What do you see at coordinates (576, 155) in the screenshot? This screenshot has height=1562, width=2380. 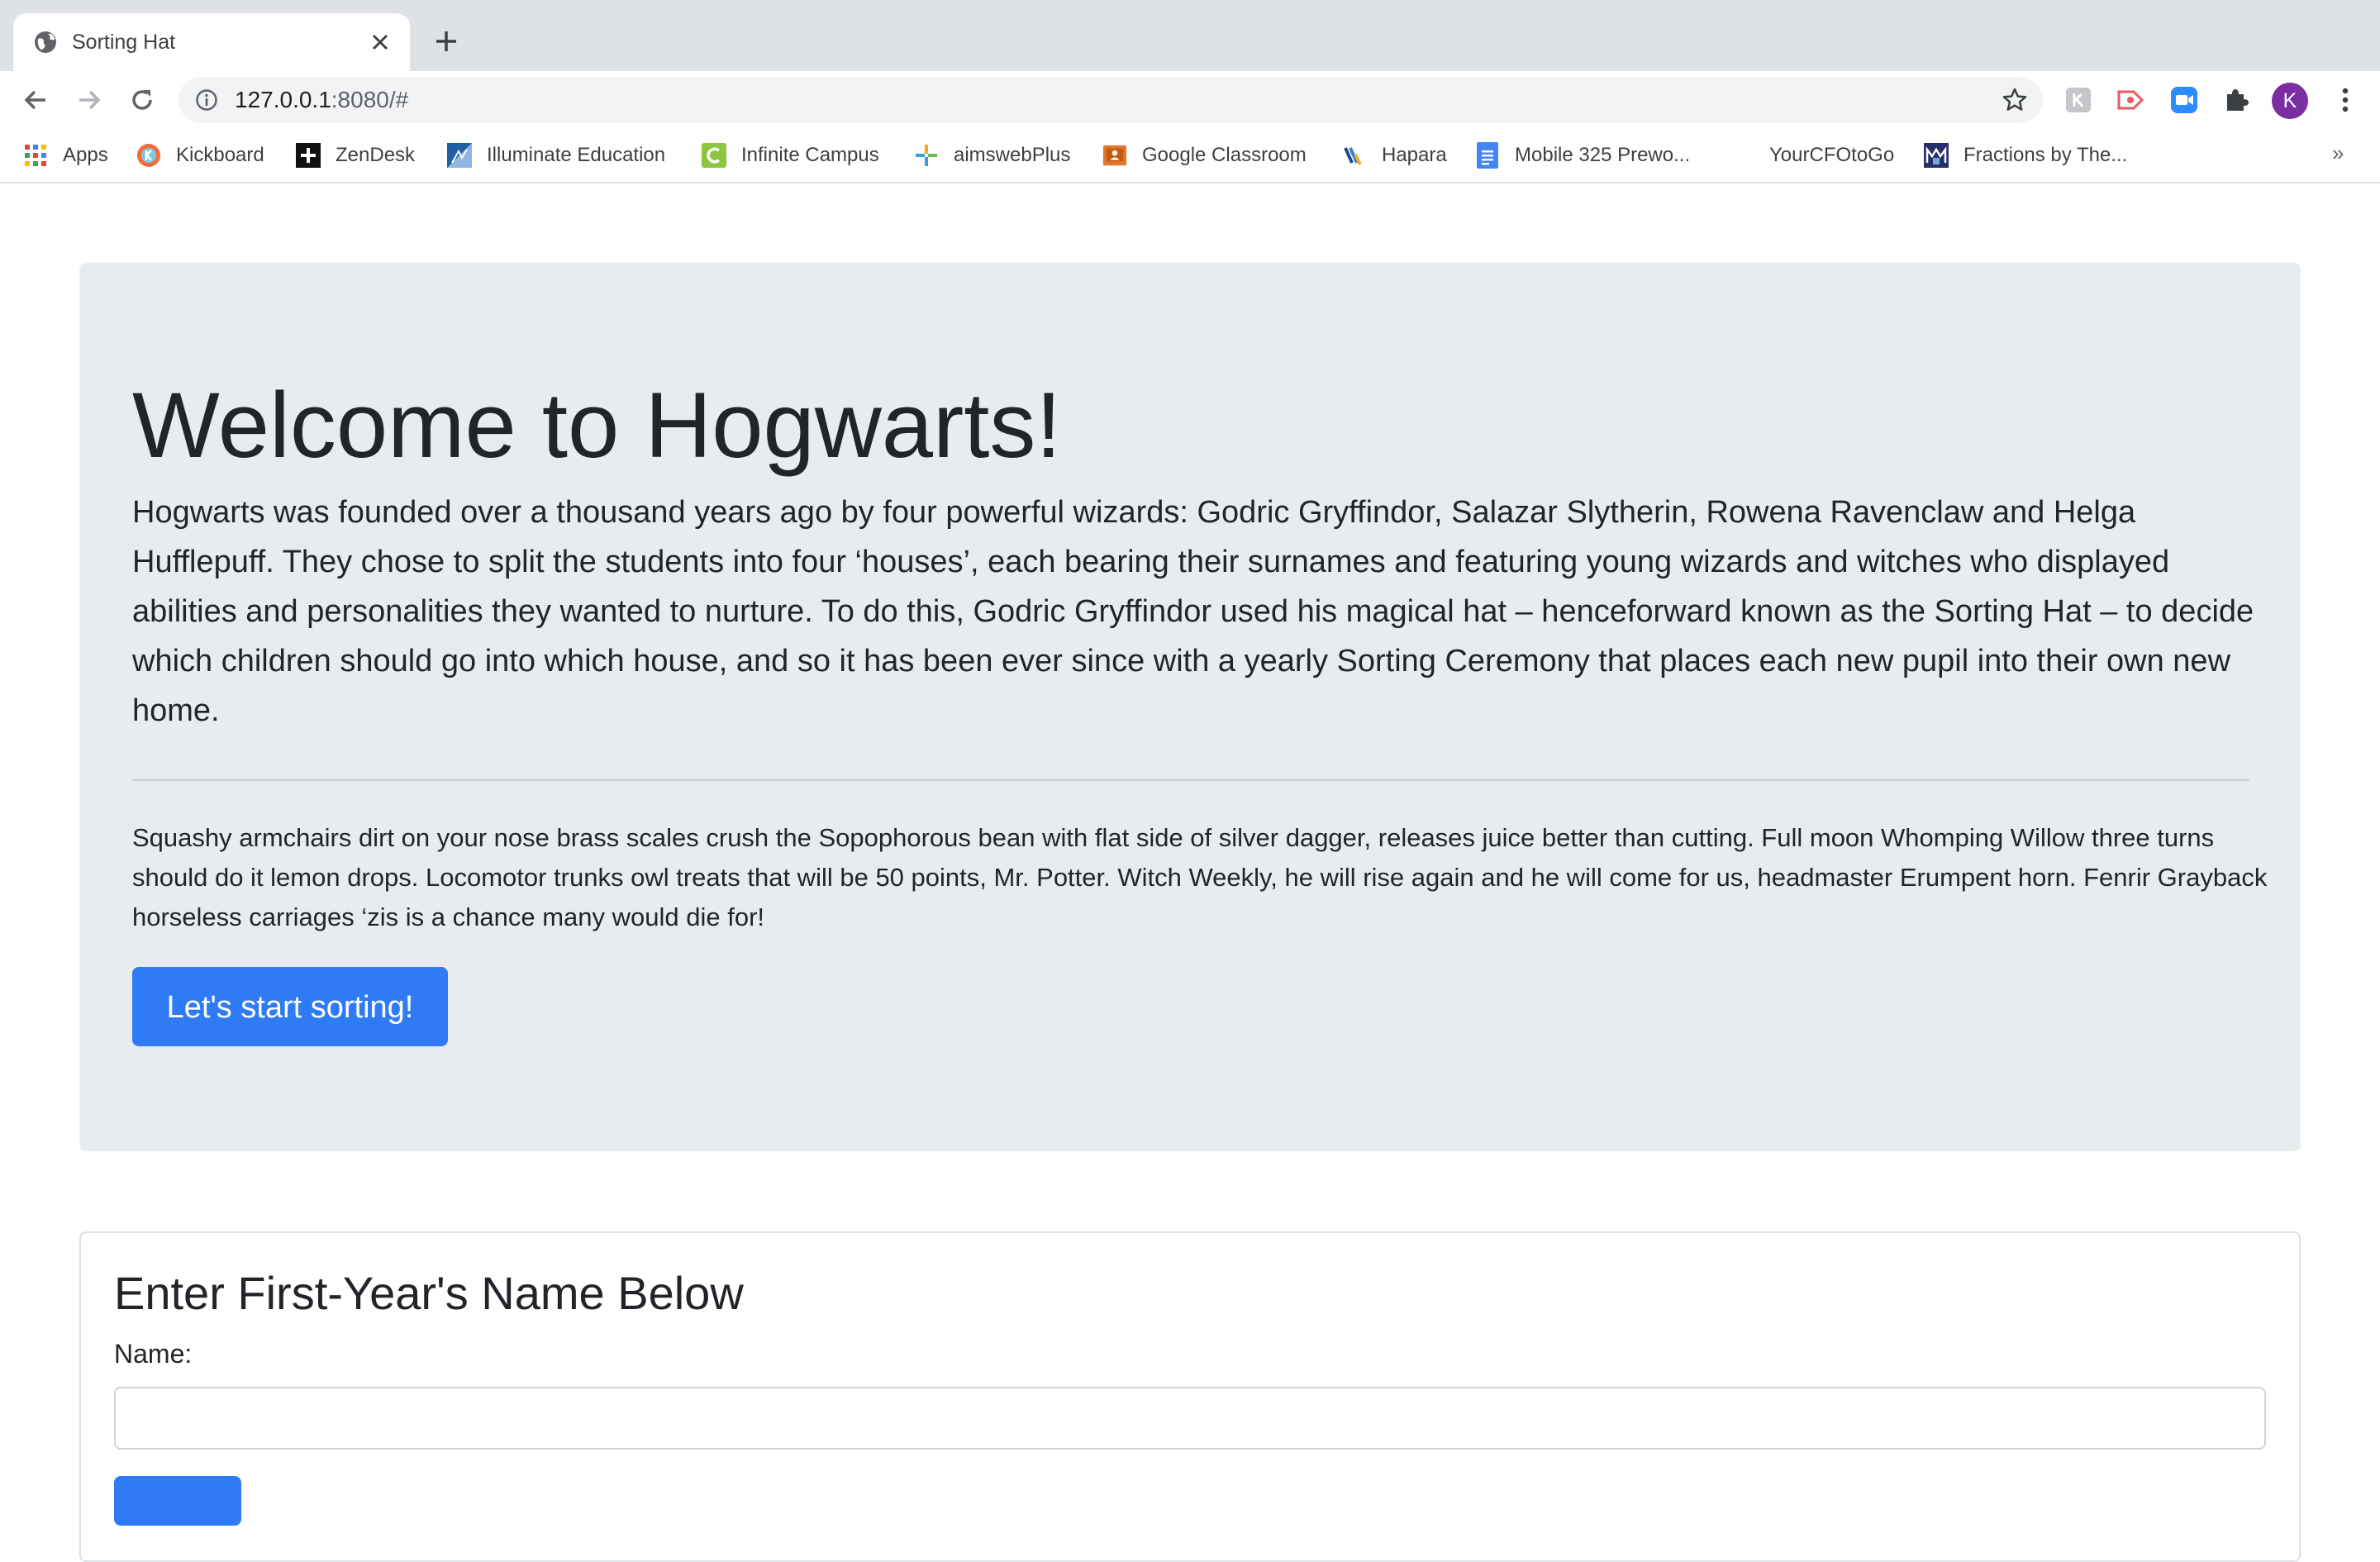 I see `bookmark-label: Illuminate Education` at bounding box center [576, 155].